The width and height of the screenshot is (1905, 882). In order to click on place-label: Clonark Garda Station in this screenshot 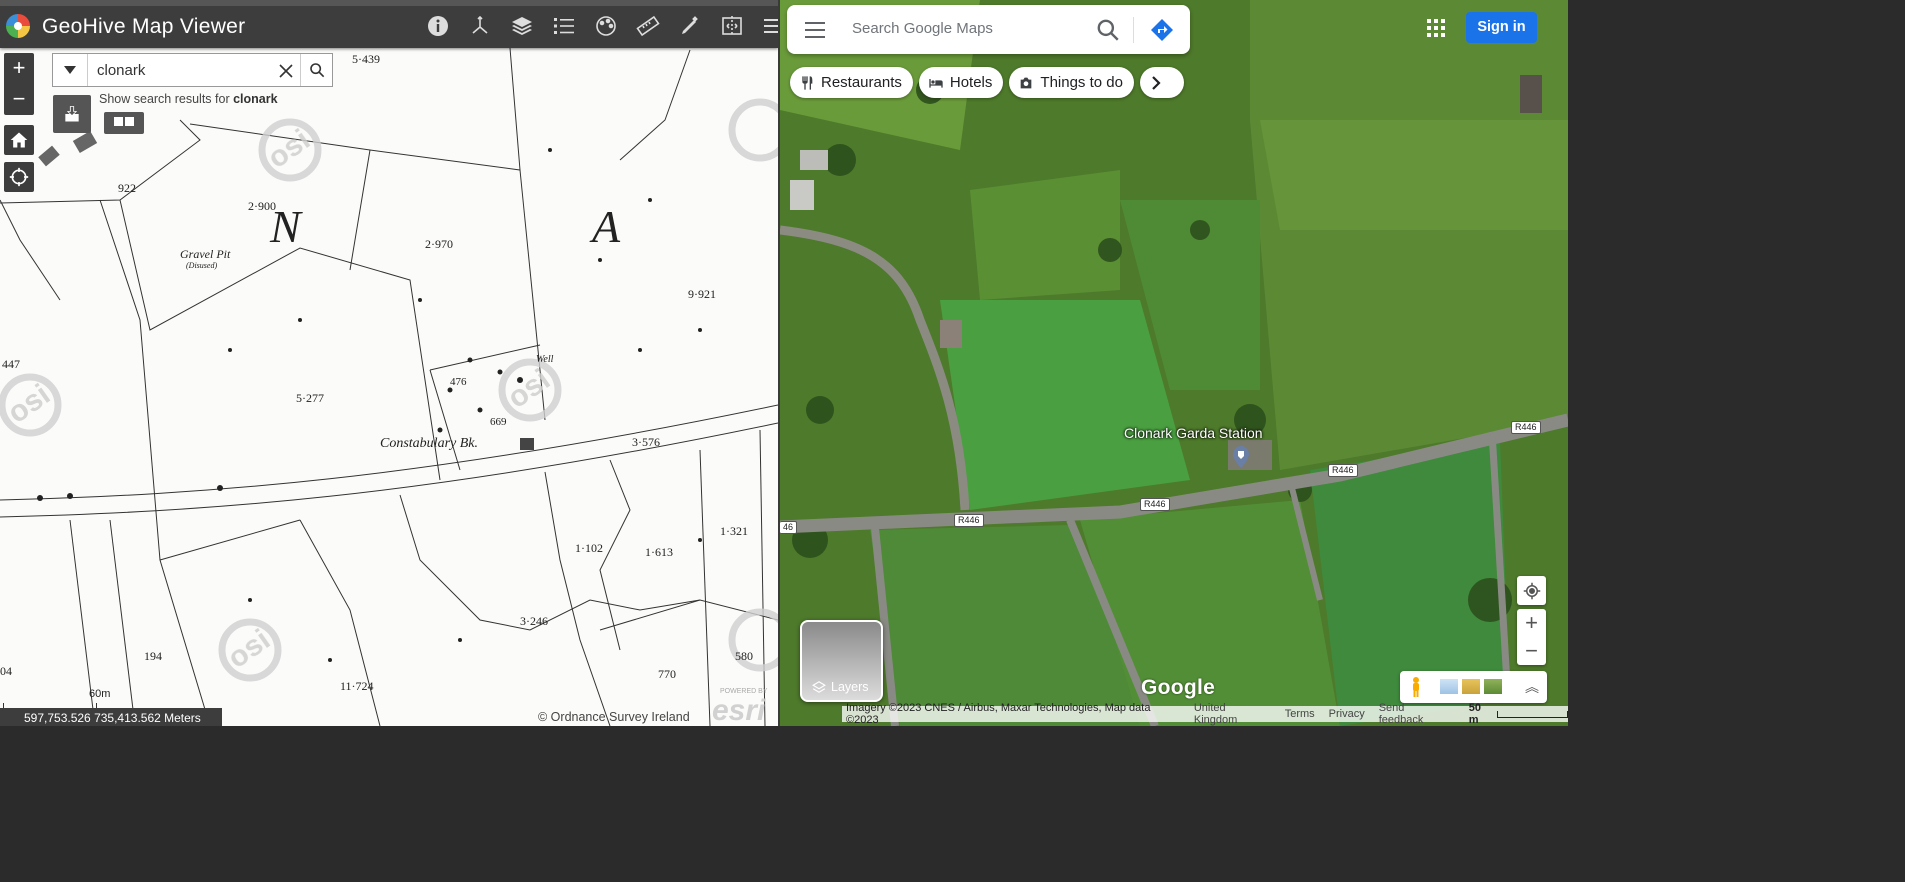, I will do `click(1193, 433)`.